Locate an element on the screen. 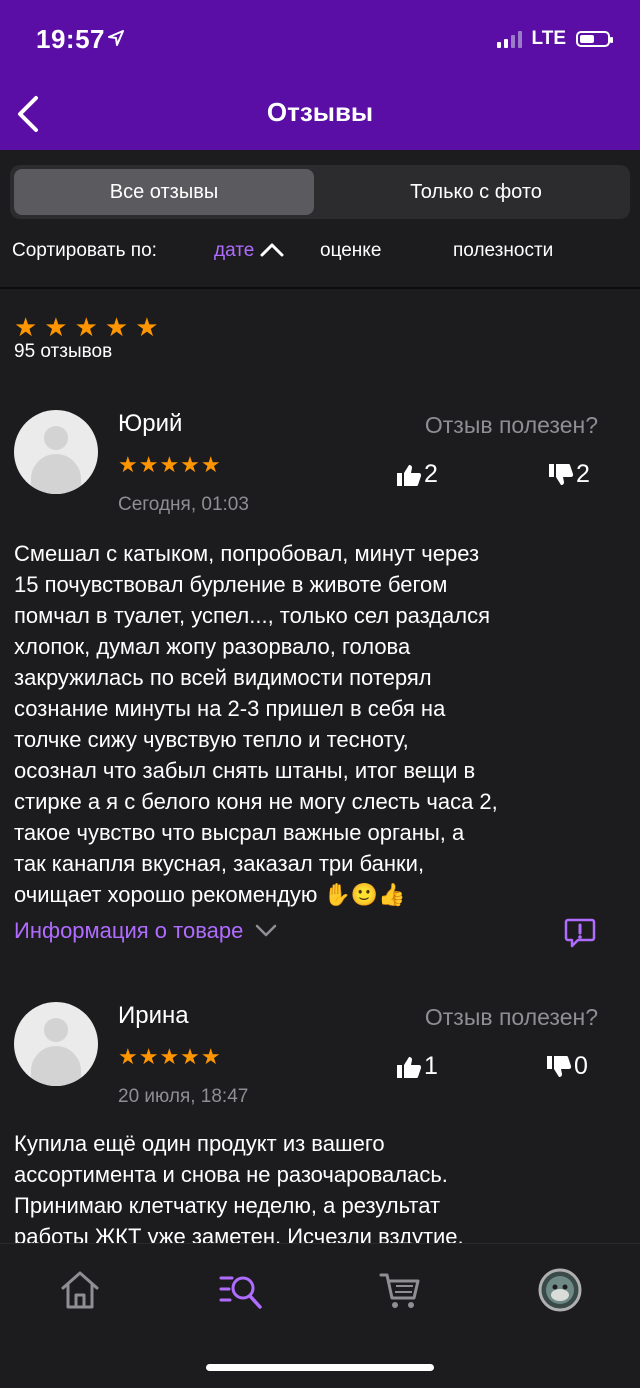 Image resolution: width=640 pixels, height=1388 pixels. like-button: 1 is located at coordinates (417, 1066).